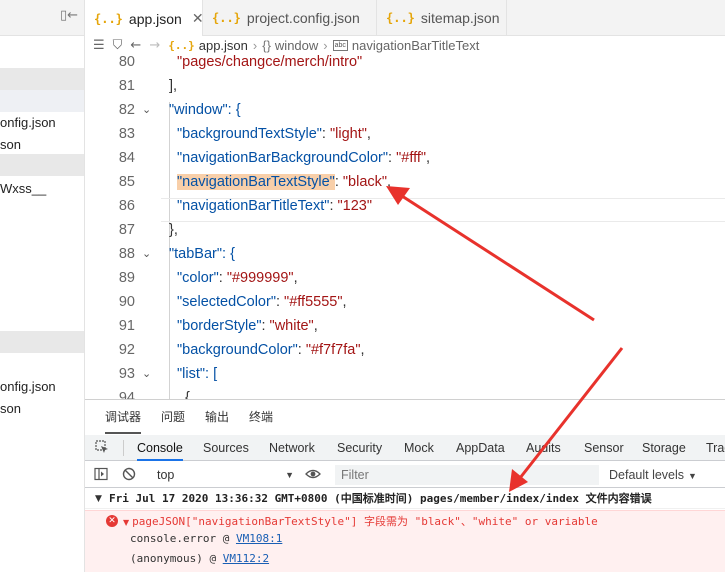 Image resolution: width=725 pixels, height=572 pixels. Describe the element at coordinates (419, 448) in the screenshot. I see `tab-mock: Mock` at that location.